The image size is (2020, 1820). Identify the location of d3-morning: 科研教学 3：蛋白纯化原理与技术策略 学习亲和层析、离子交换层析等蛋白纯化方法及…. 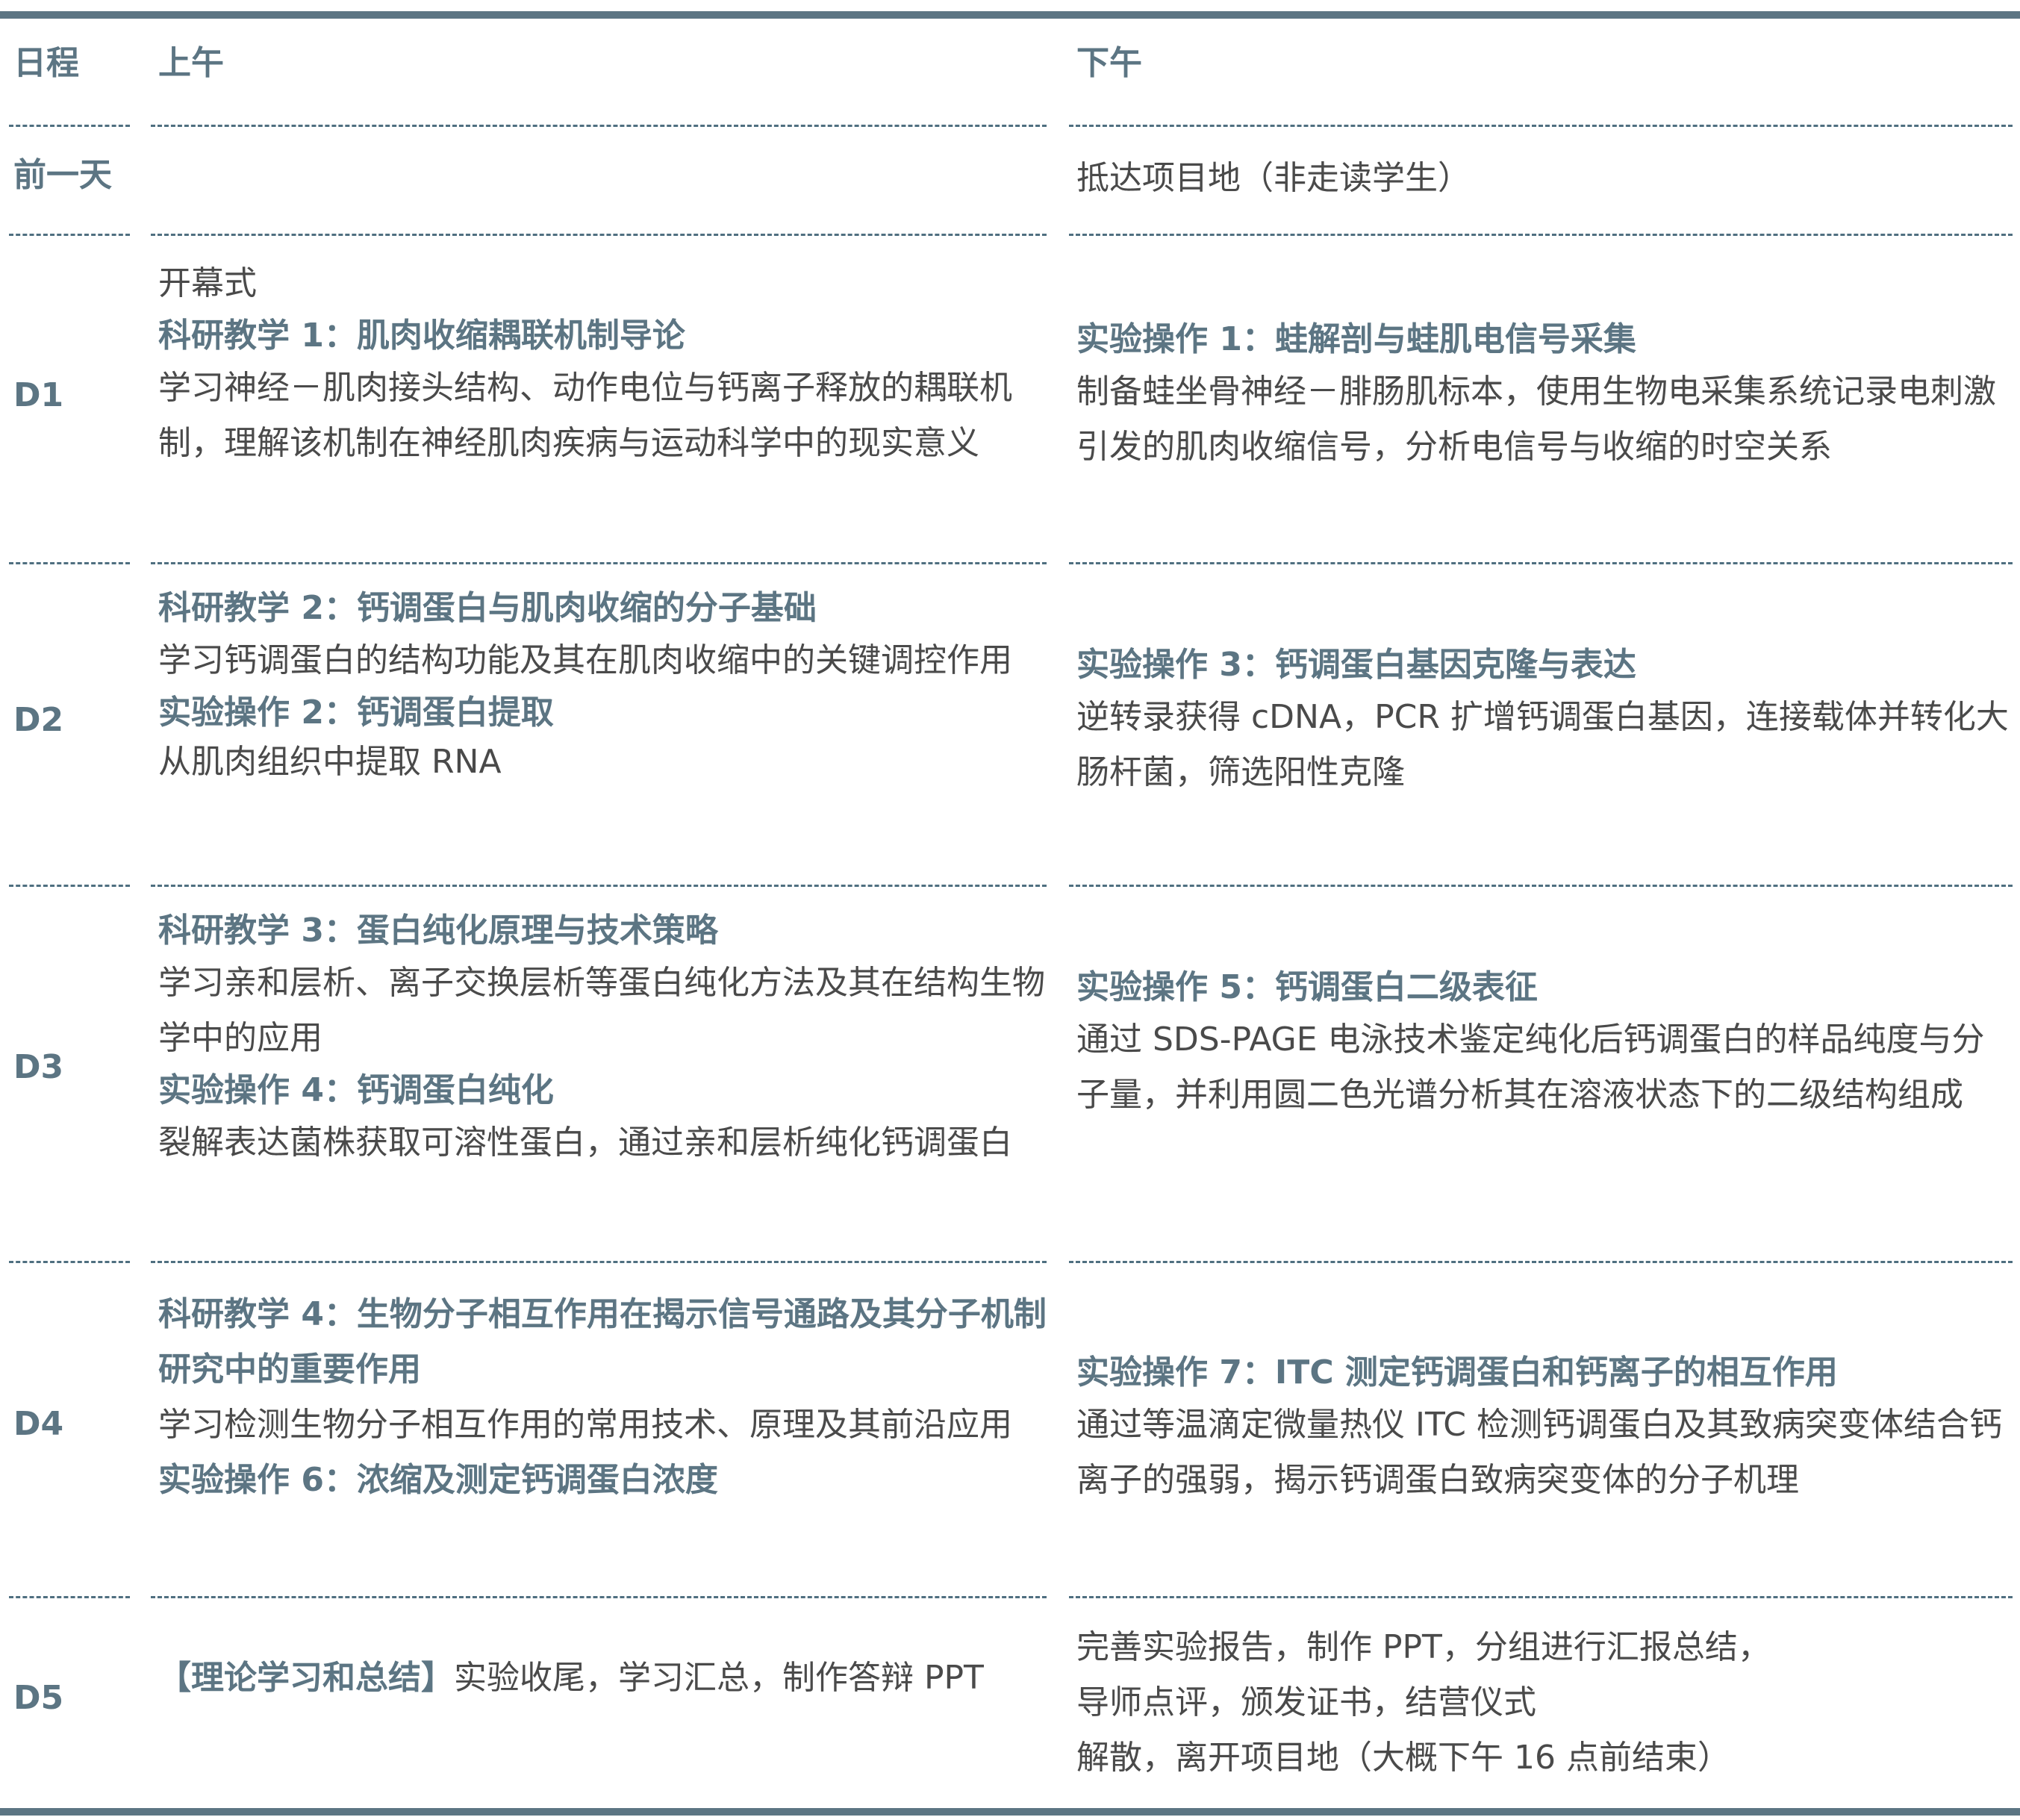
(606, 1038).